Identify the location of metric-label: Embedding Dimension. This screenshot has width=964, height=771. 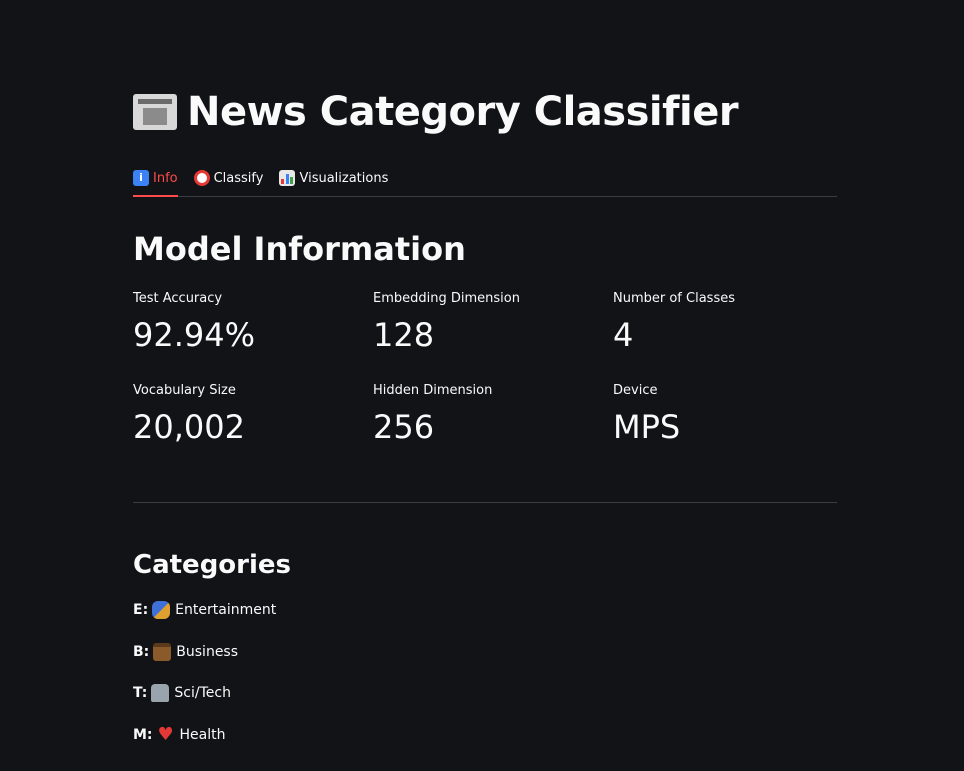
(446, 298).